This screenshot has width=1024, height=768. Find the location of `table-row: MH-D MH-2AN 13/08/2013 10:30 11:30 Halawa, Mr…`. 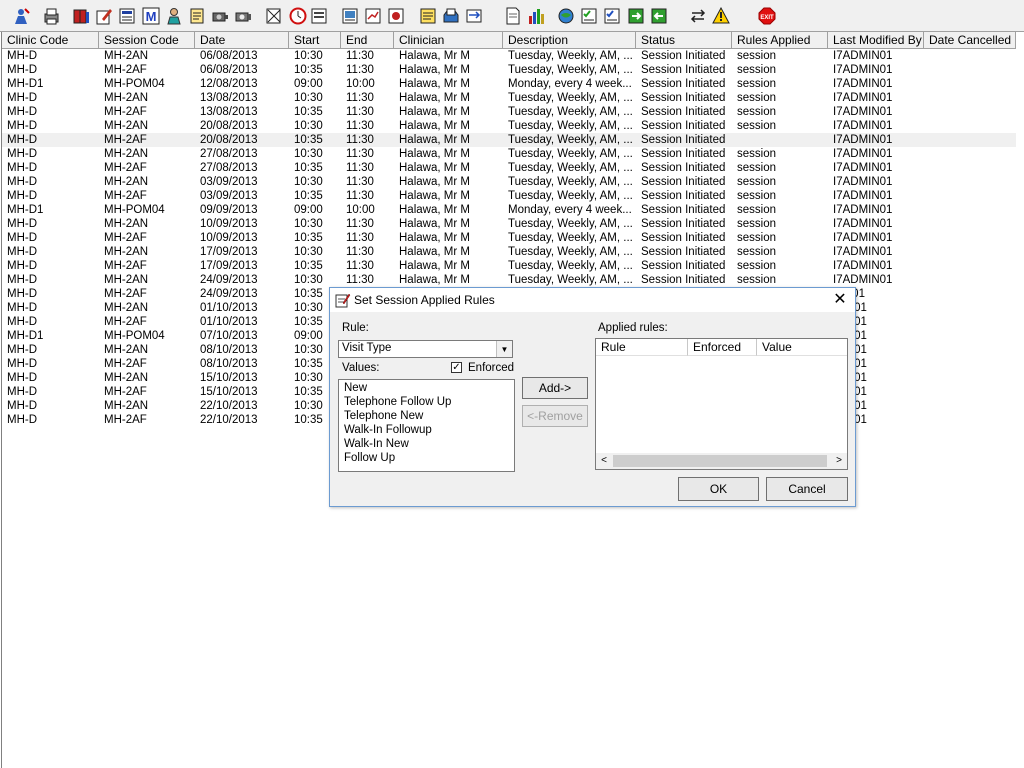

table-row: MH-D MH-2AN 13/08/2013 10:30 11:30 Halawa, Mr… is located at coordinates (509, 98).